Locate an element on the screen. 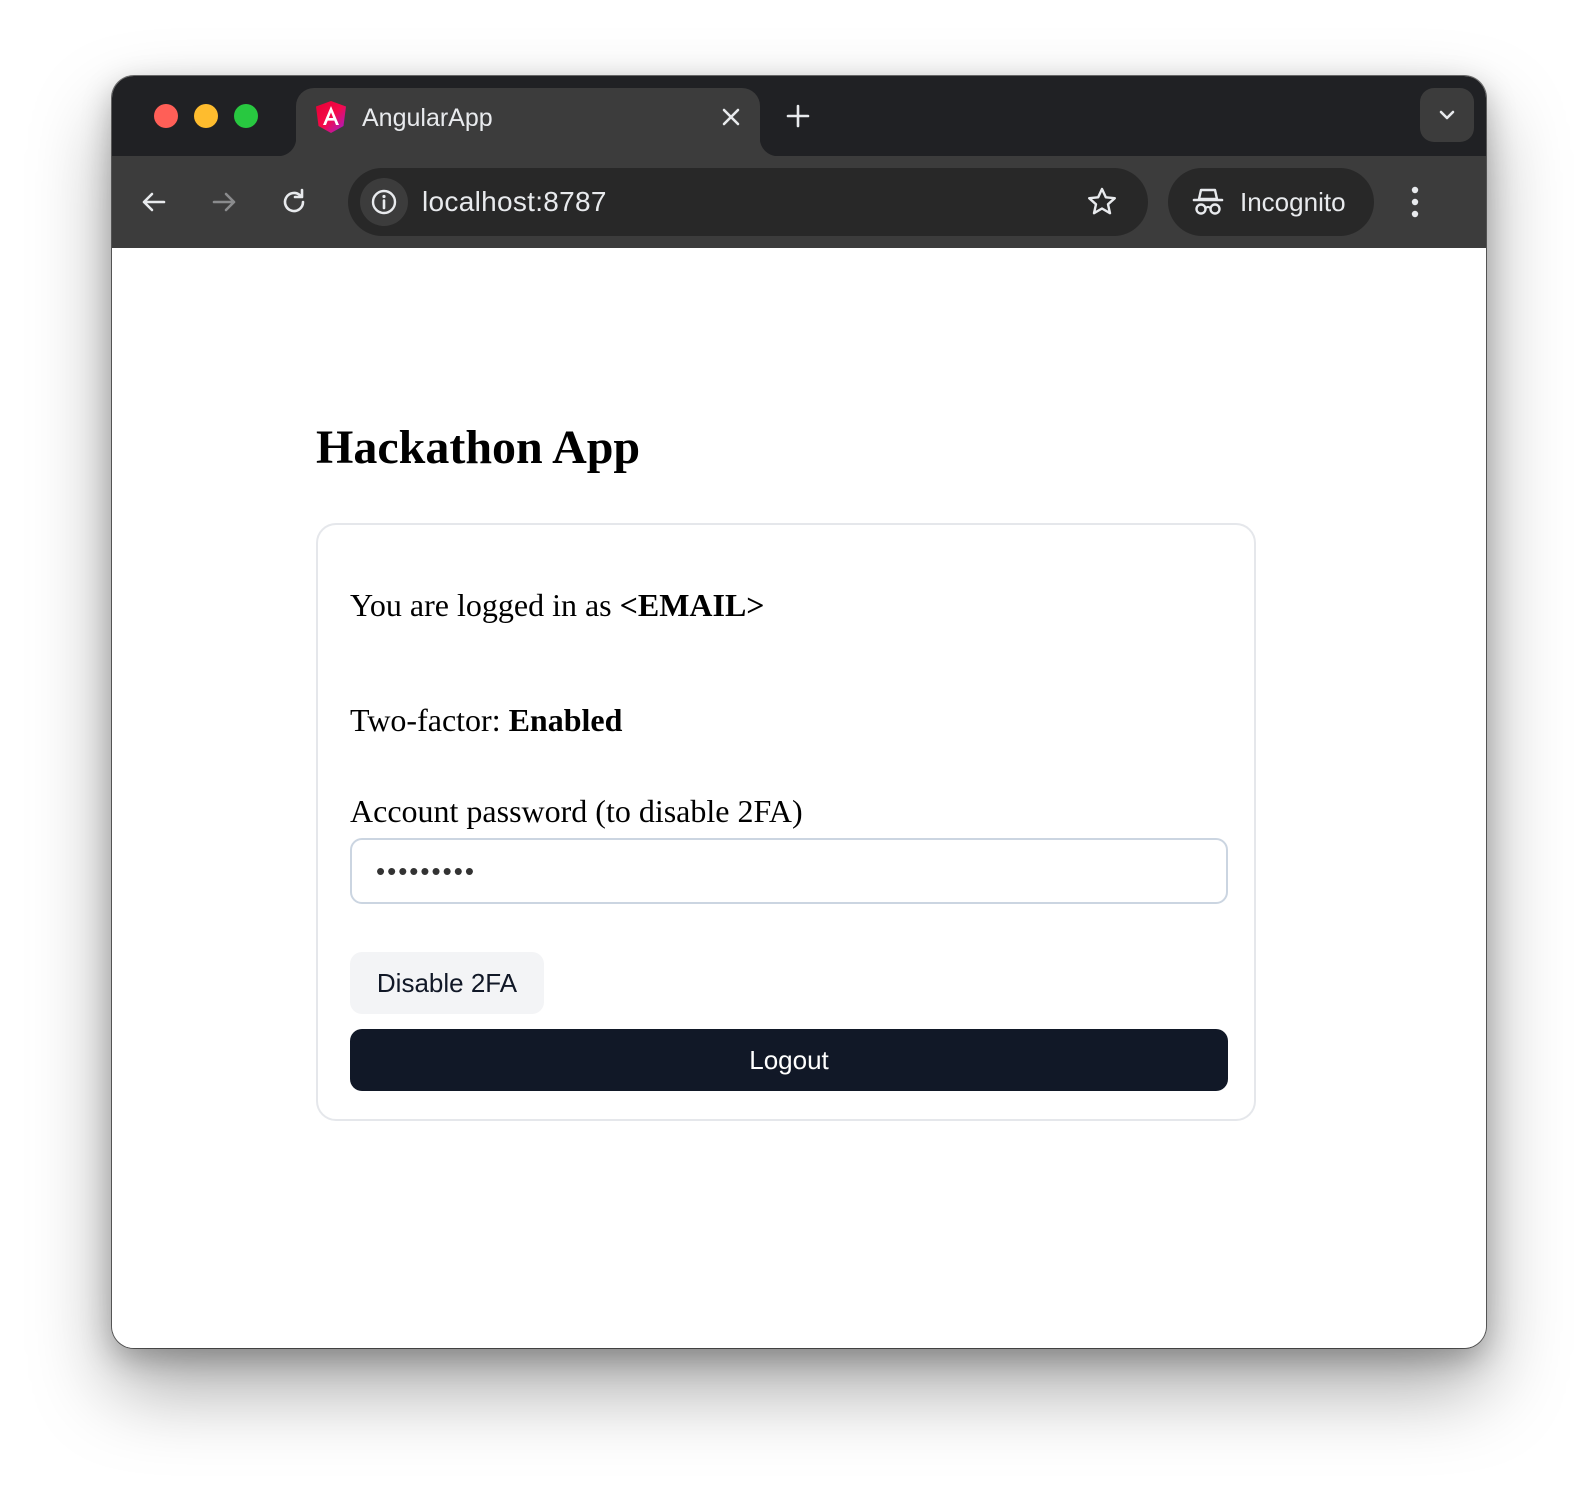 The image size is (1594, 1492). title-bar: AngularApp is located at coordinates (799, 116).